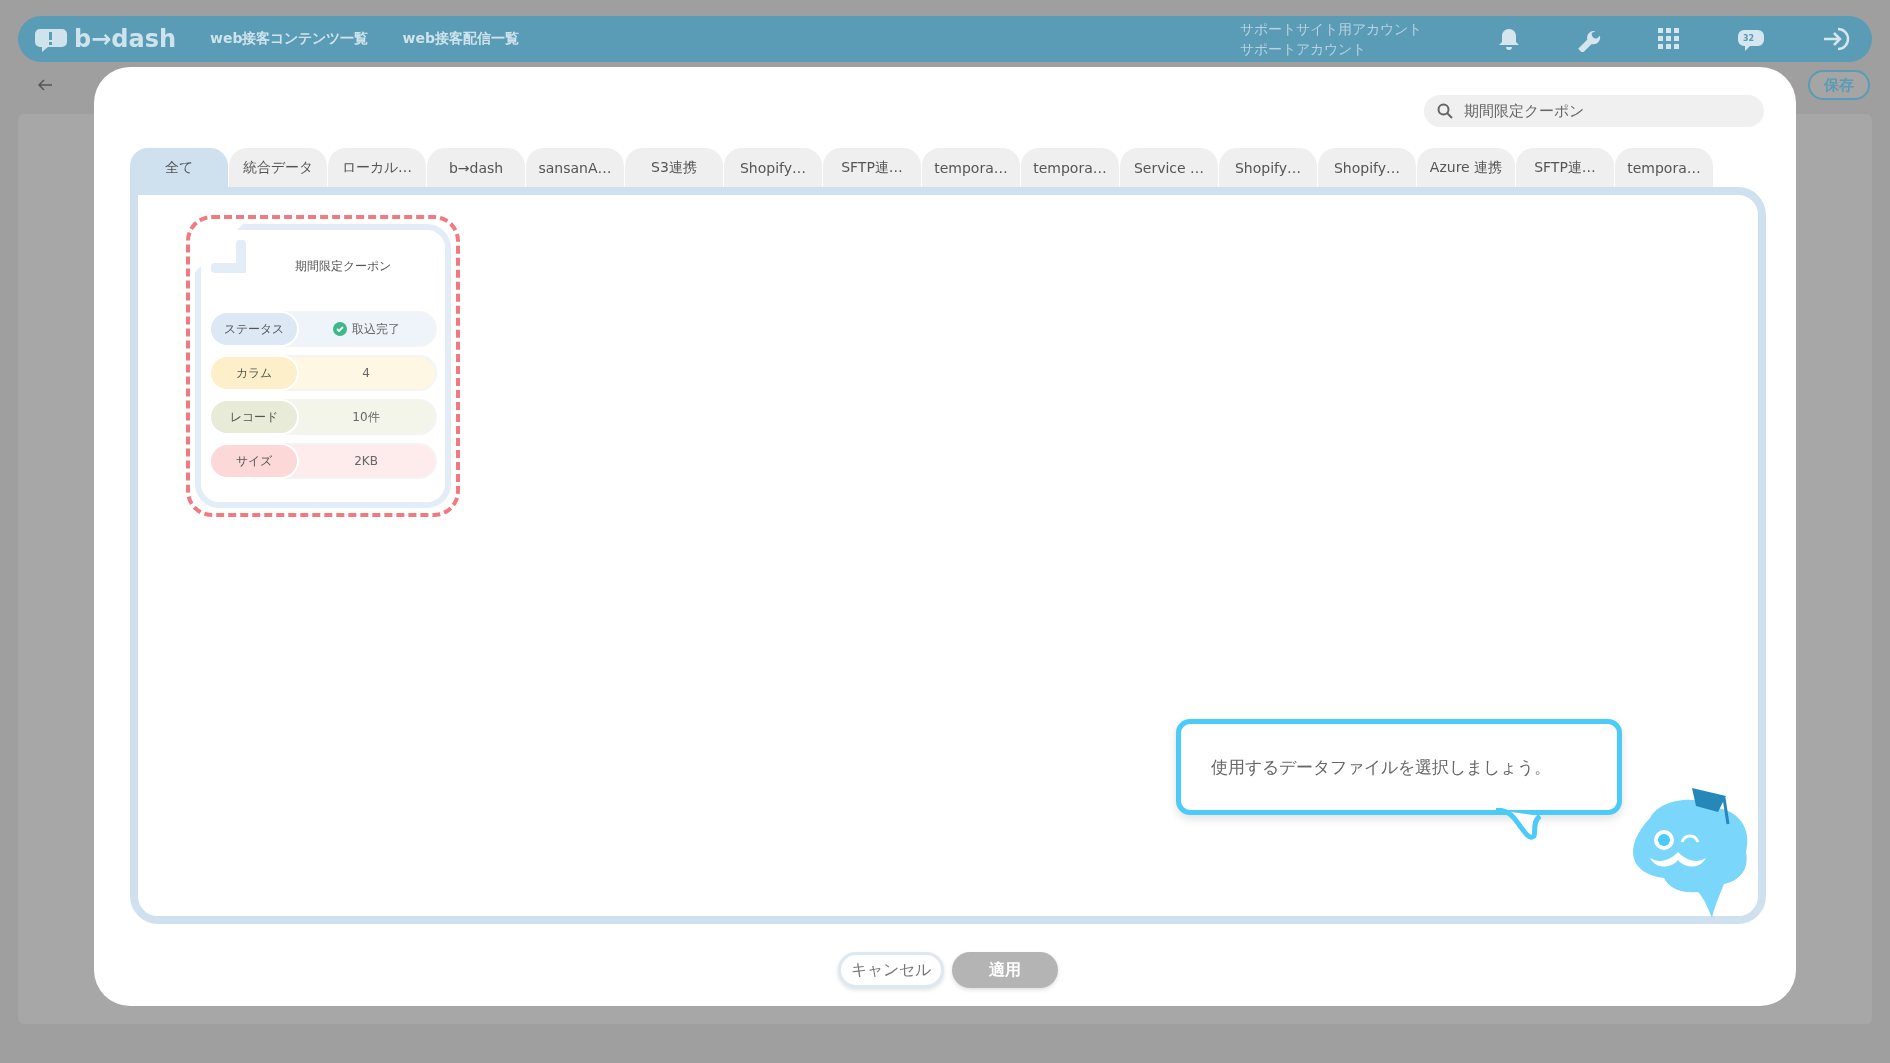 The width and height of the screenshot is (1890, 1063). Describe the element at coordinates (674, 167) in the screenshot. I see `data-source-tab: S3連携` at that location.